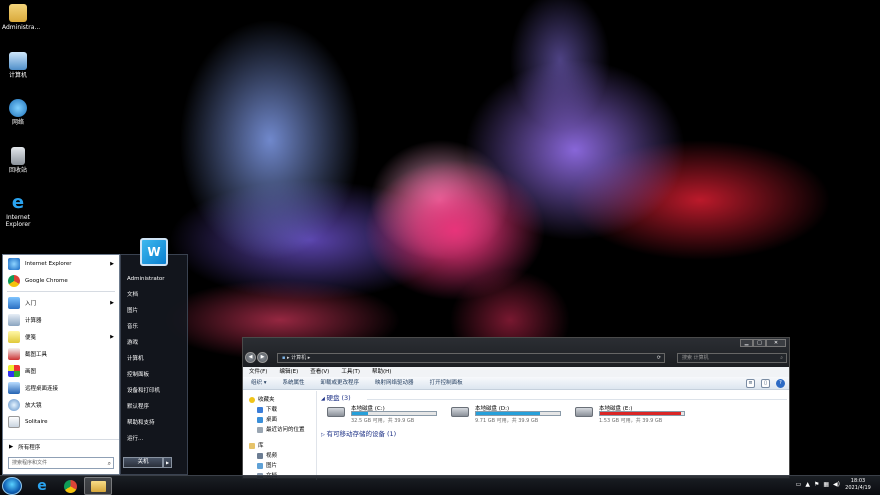  I want to click on window-controls: ▁ □ ✕, so click(763, 343).